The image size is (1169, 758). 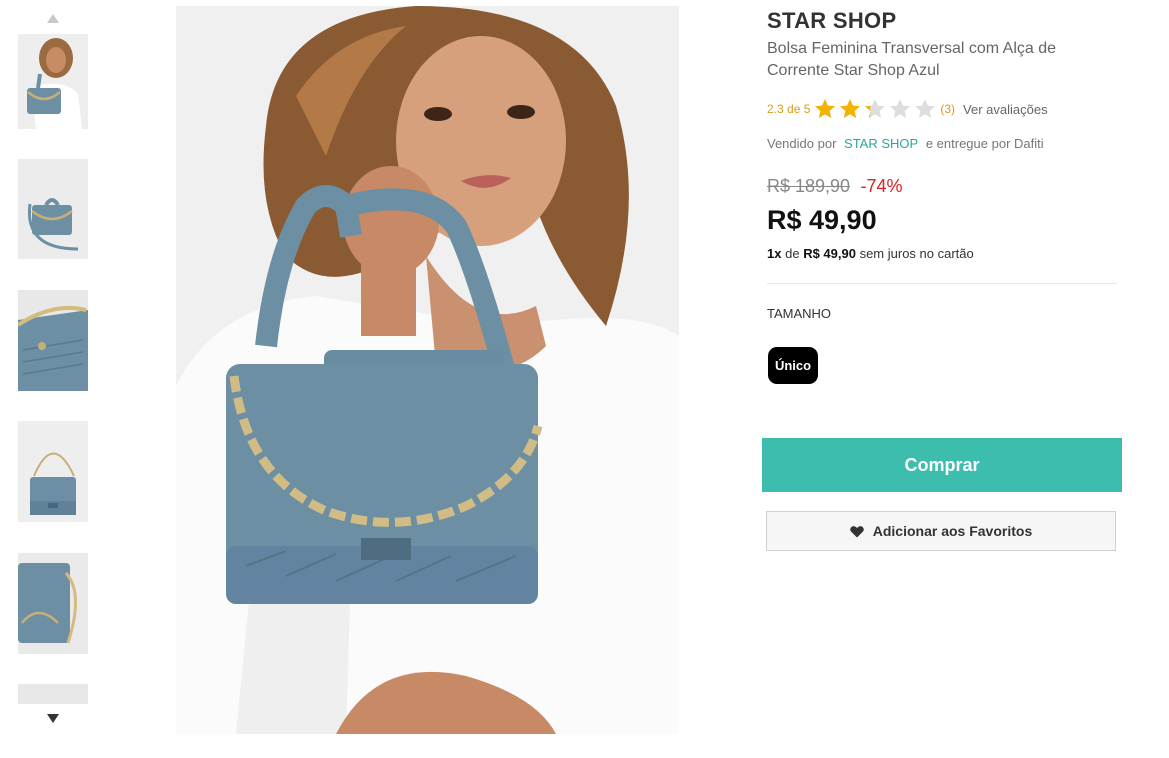 What do you see at coordinates (831, 21) in the screenshot?
I see `brand-name: STAR SHOP` at bounding box center [831, 21].